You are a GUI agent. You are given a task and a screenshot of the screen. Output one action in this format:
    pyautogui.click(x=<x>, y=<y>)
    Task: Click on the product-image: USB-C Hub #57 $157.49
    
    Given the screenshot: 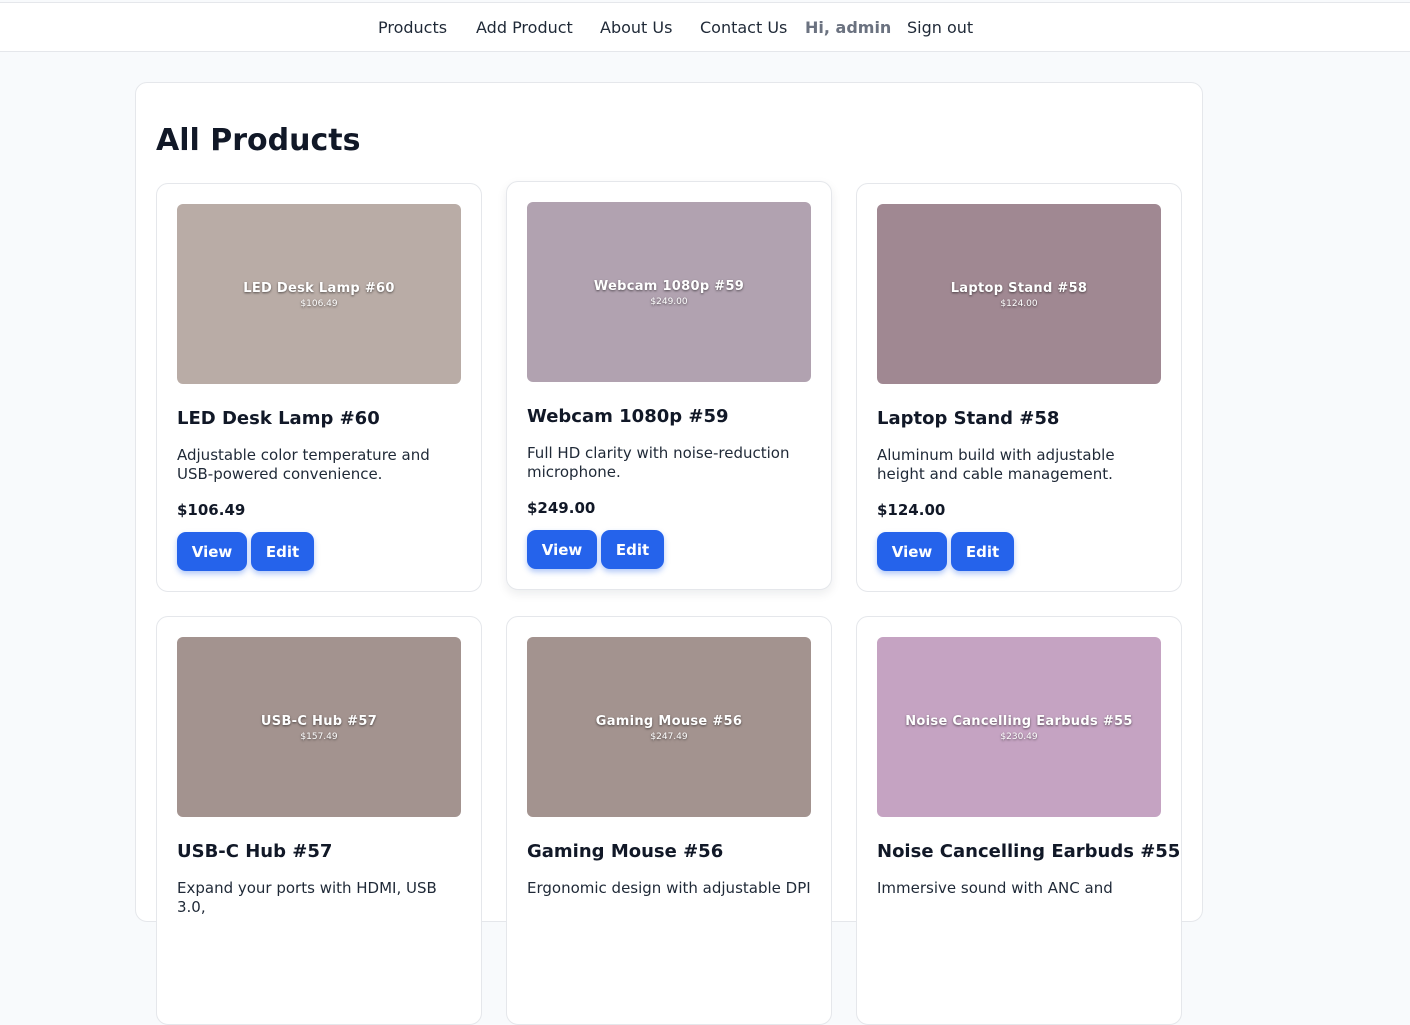 What is the action you would take?
    pyautogui.click(x=319, y=727)
    